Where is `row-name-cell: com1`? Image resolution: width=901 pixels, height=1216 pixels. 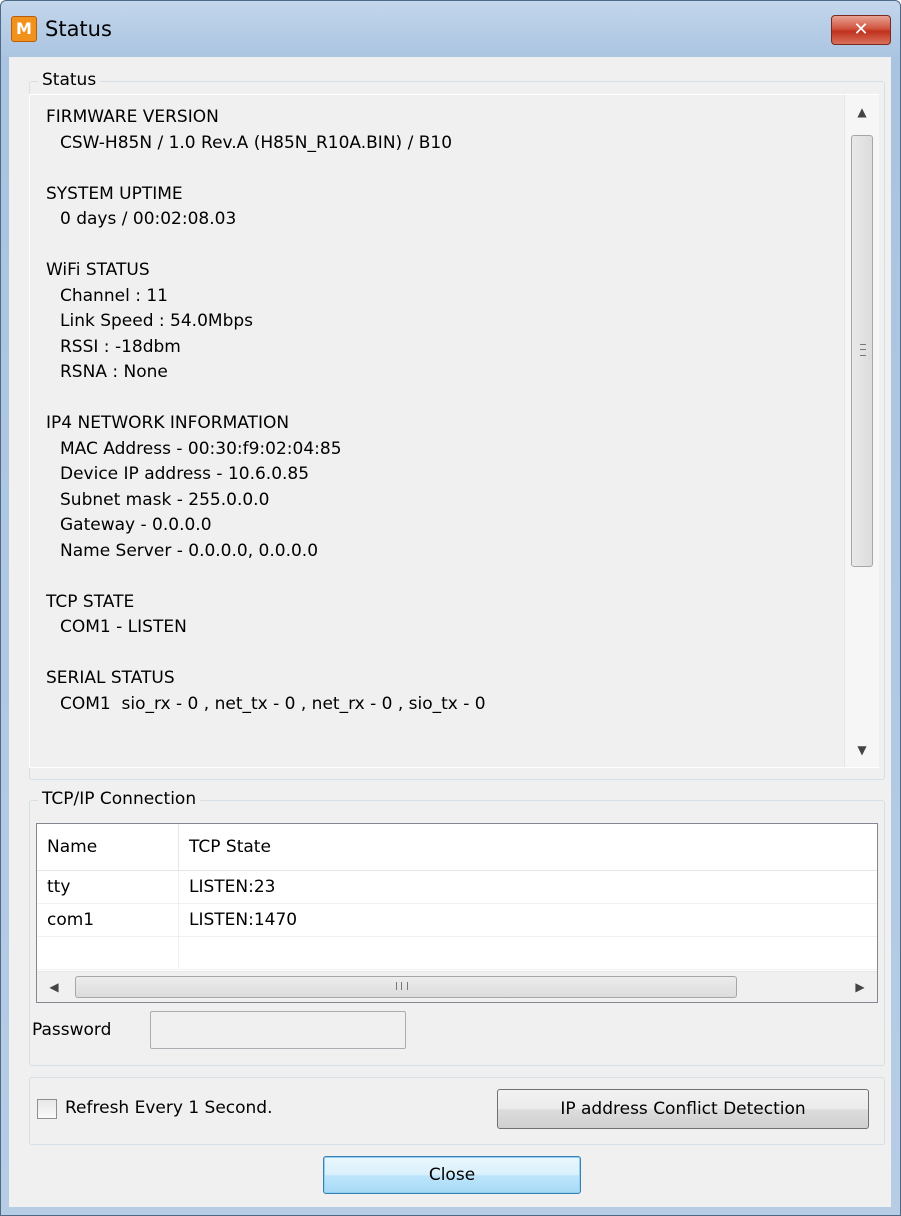 row-name-cell: com1 is located at coordinates (108, 920).